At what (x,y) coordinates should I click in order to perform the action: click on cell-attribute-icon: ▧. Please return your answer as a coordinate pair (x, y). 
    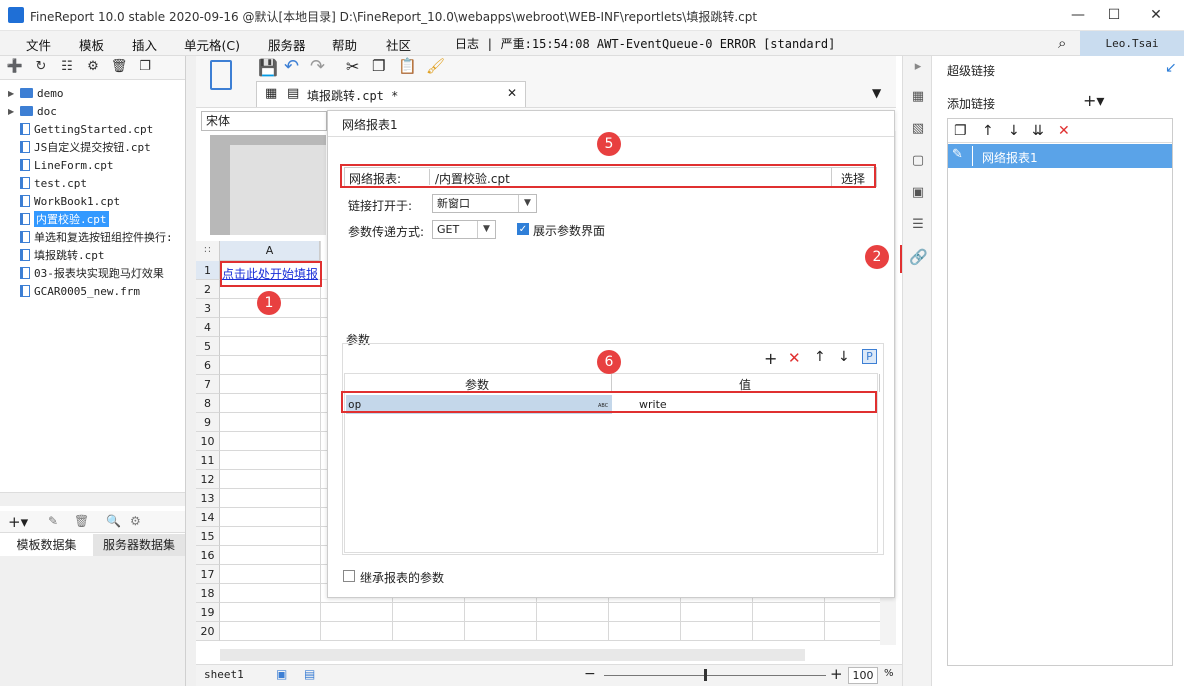
    Looking at the image, I should click on (918, 129).